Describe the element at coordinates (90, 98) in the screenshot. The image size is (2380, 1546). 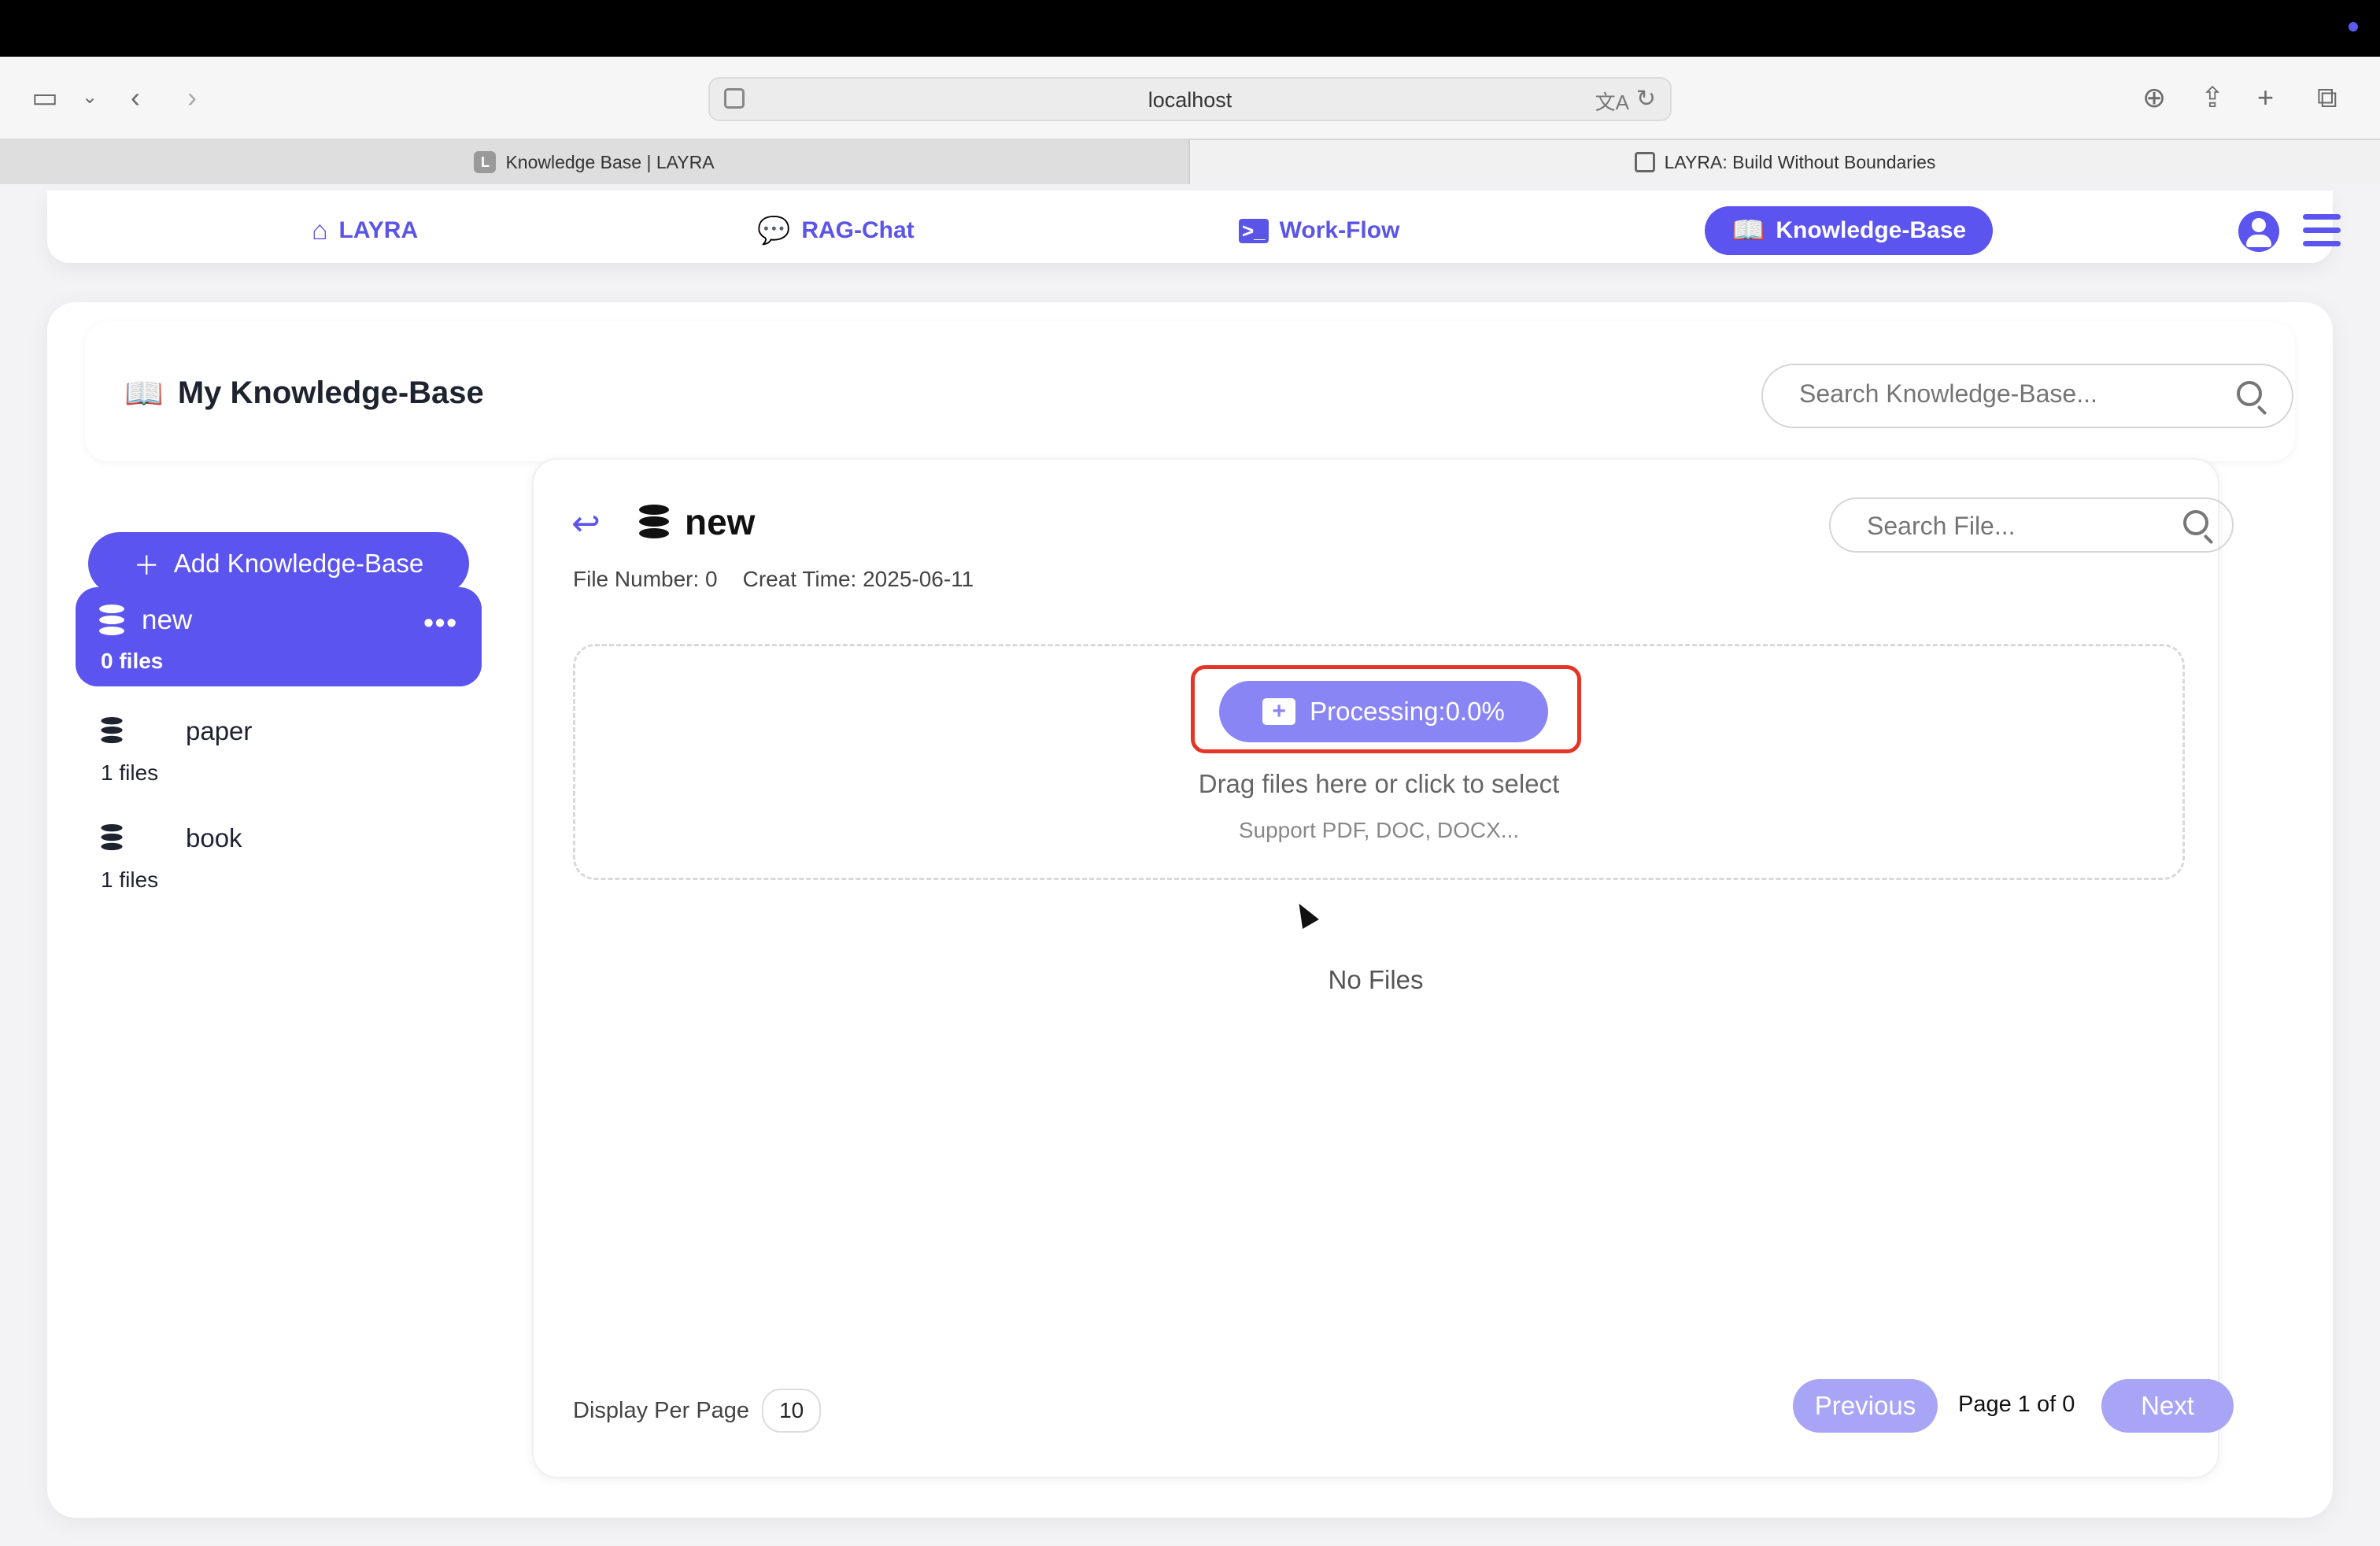
I see `chevron-down-icon: ⌄` at that location.